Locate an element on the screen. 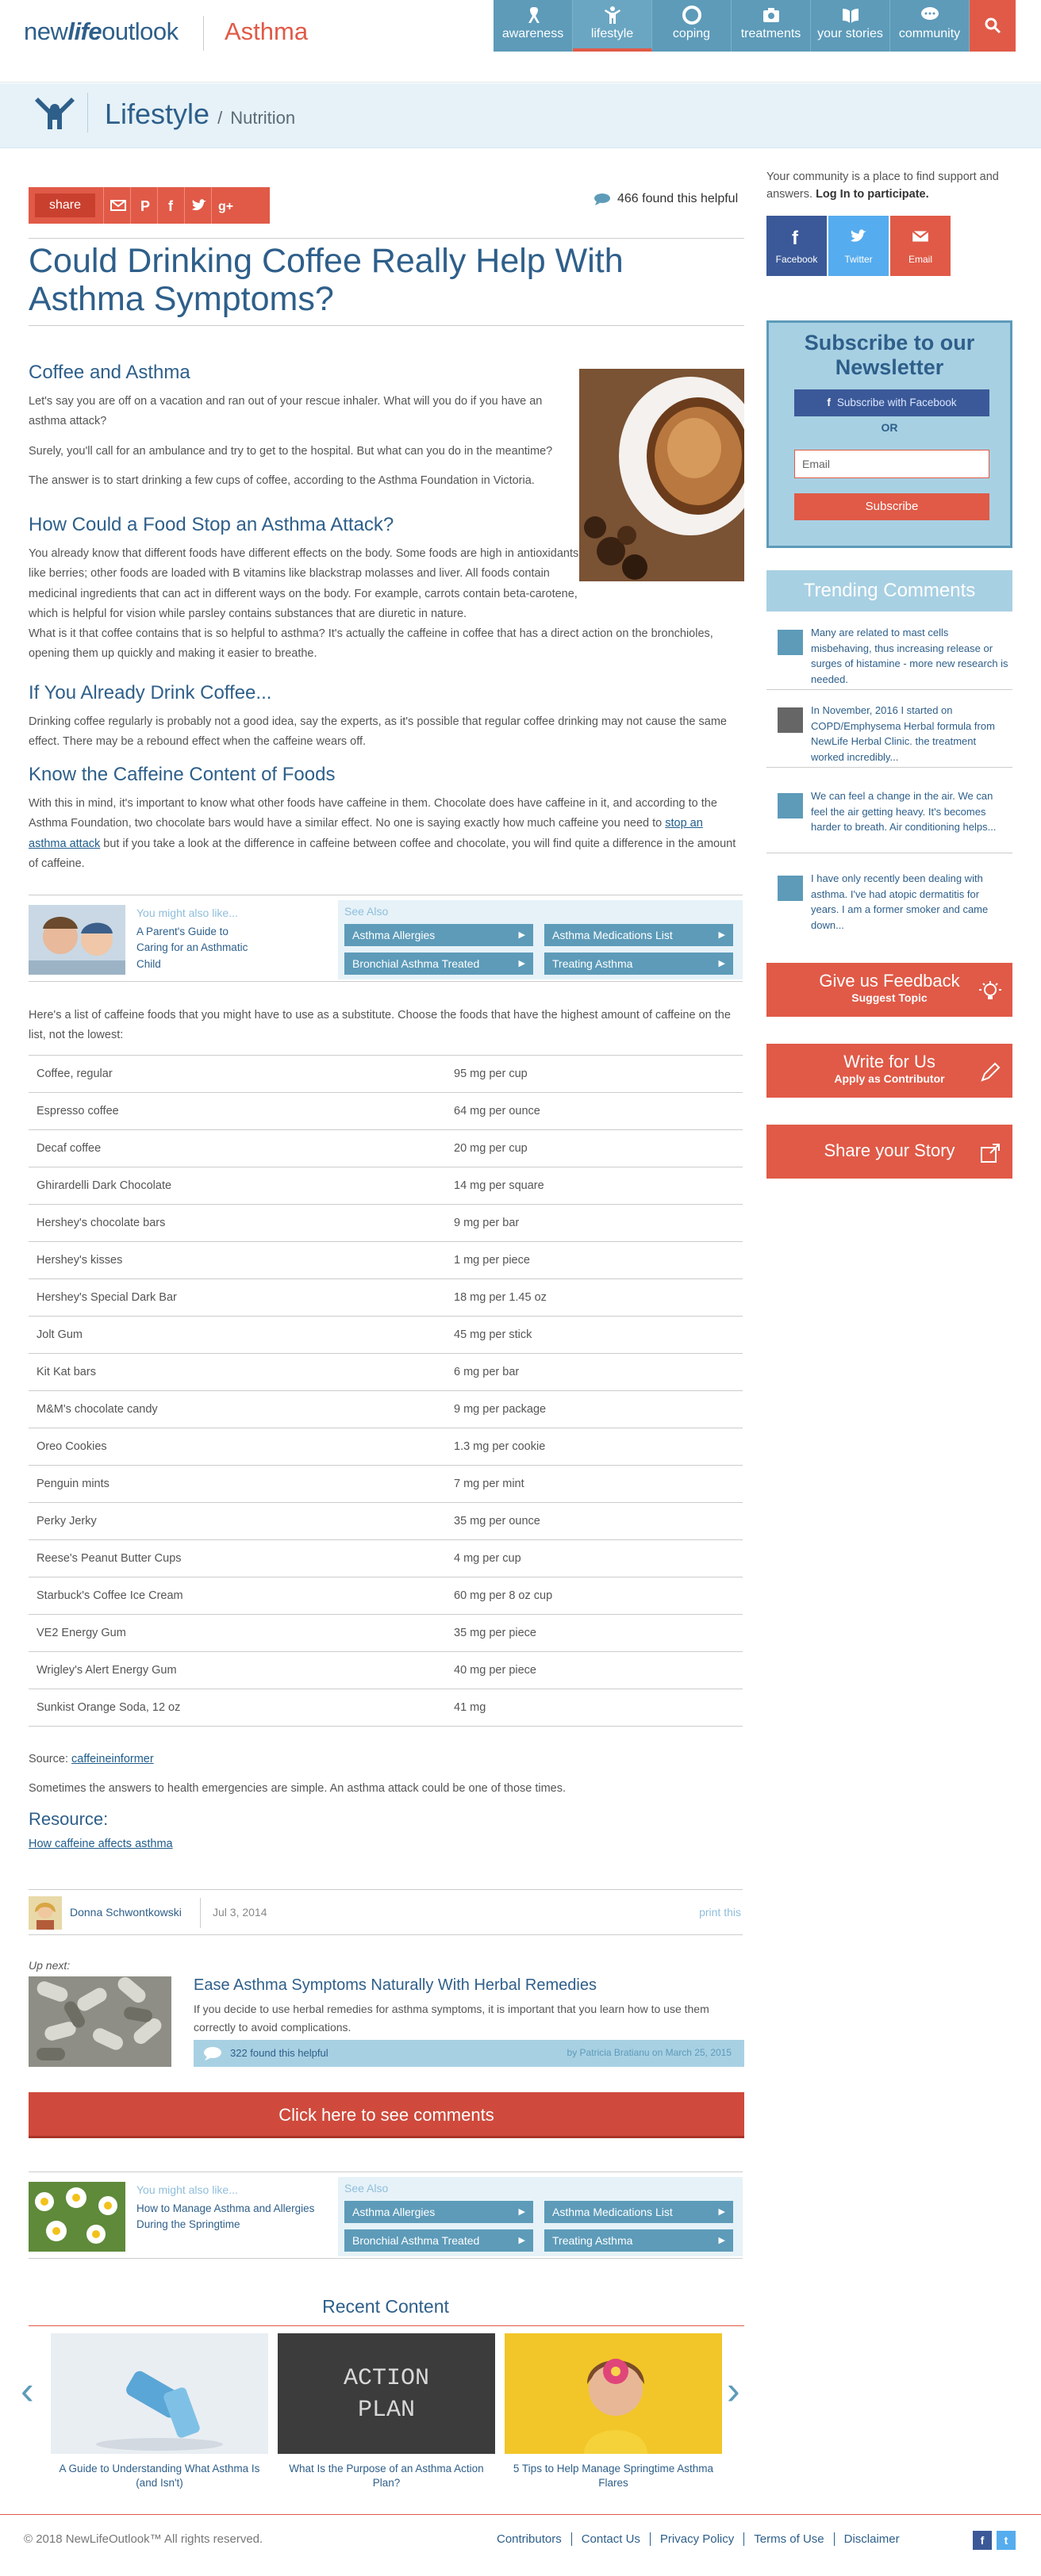 The width and height of the screenshot is (1041, 2576). caffeine-amount-cell: 35 mg per ounce is located at coordinates (497, 1522).